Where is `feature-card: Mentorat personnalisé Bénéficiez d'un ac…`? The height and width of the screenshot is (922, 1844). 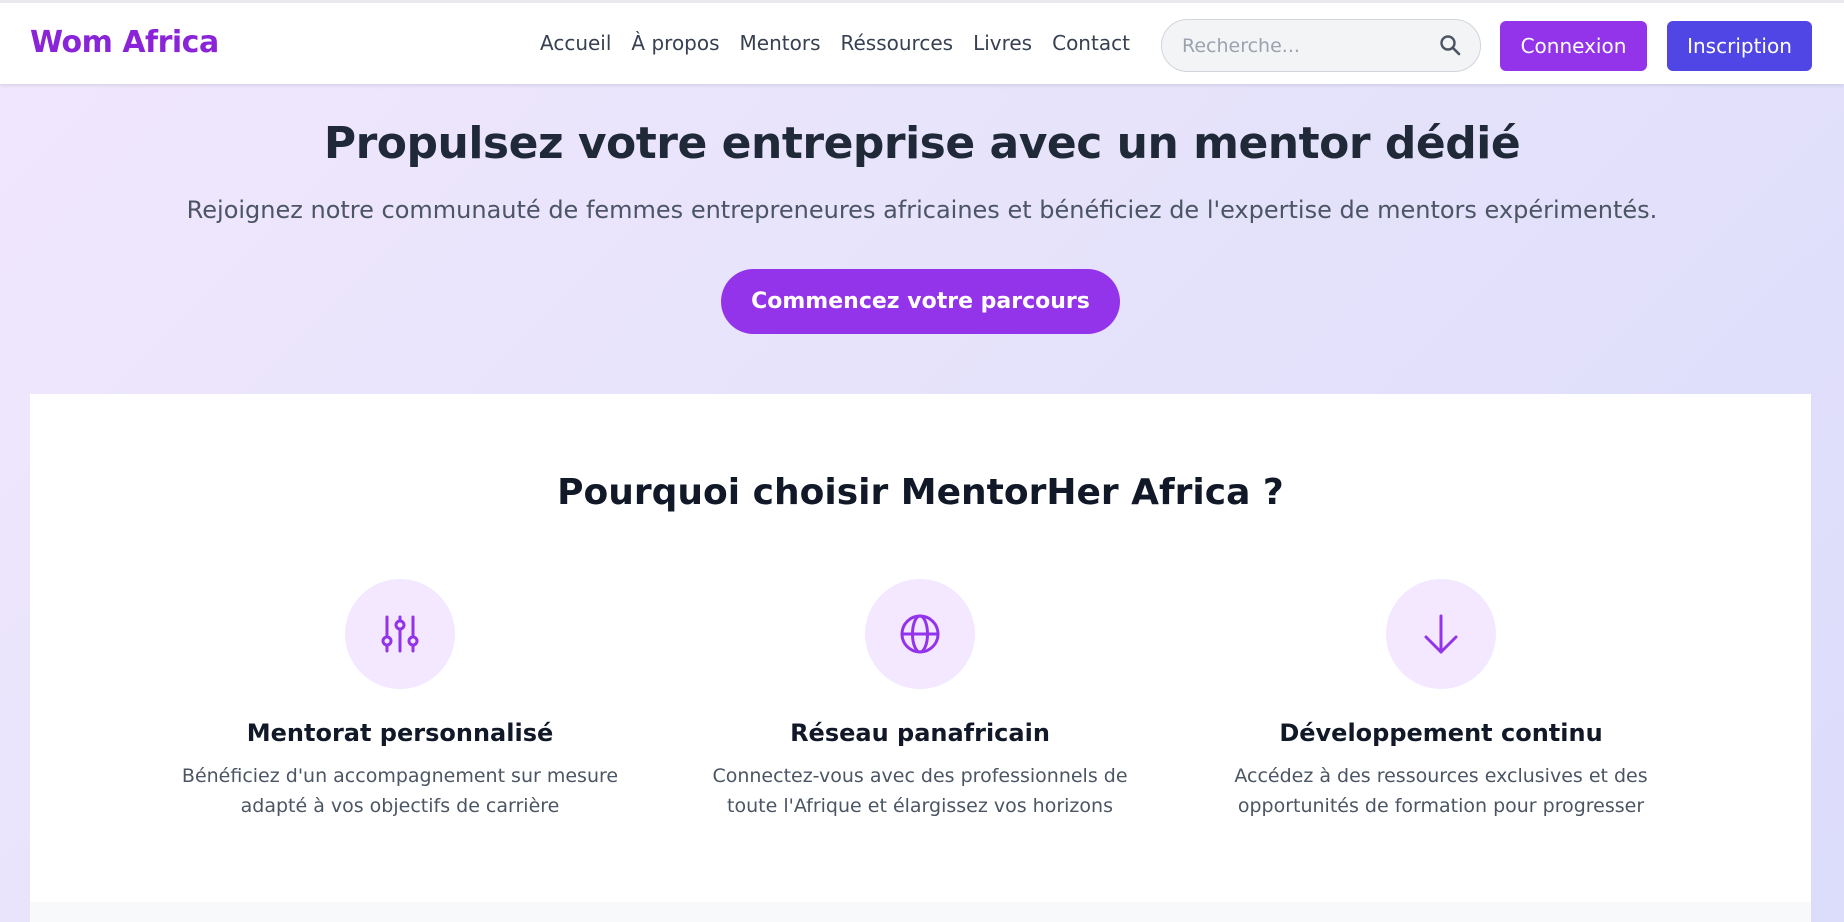 feature-card: Mentorat personnalisé Bénéficiez d'un ac… is located at coordinates (400, 700).